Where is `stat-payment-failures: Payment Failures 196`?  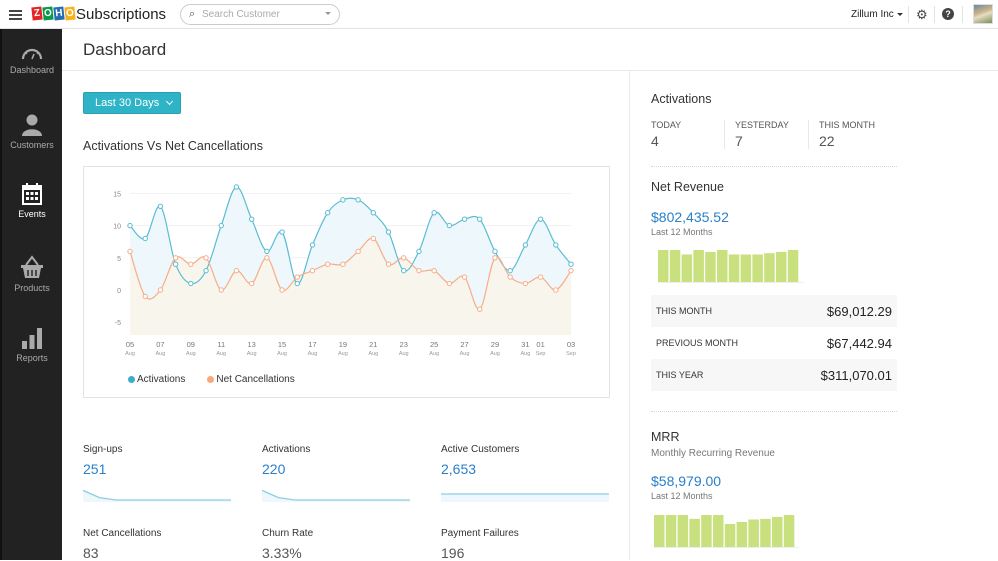
stat-payment-failures: Payment Failures 196 is located at coordinates (526, 544).